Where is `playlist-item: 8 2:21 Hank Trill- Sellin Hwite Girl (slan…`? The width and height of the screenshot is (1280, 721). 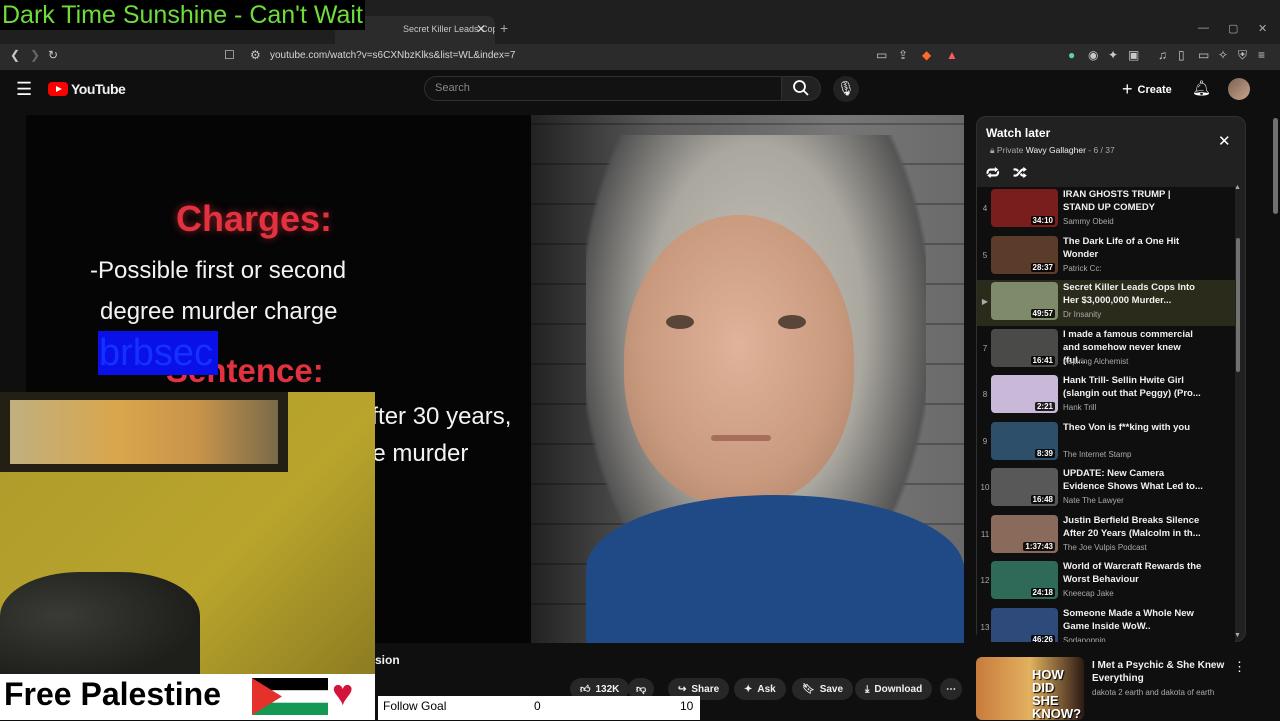
playlist-item: 8 2:21 Hank Trill- Sellin Hwite Girl (slan… is located at coordinates (1106, 396).